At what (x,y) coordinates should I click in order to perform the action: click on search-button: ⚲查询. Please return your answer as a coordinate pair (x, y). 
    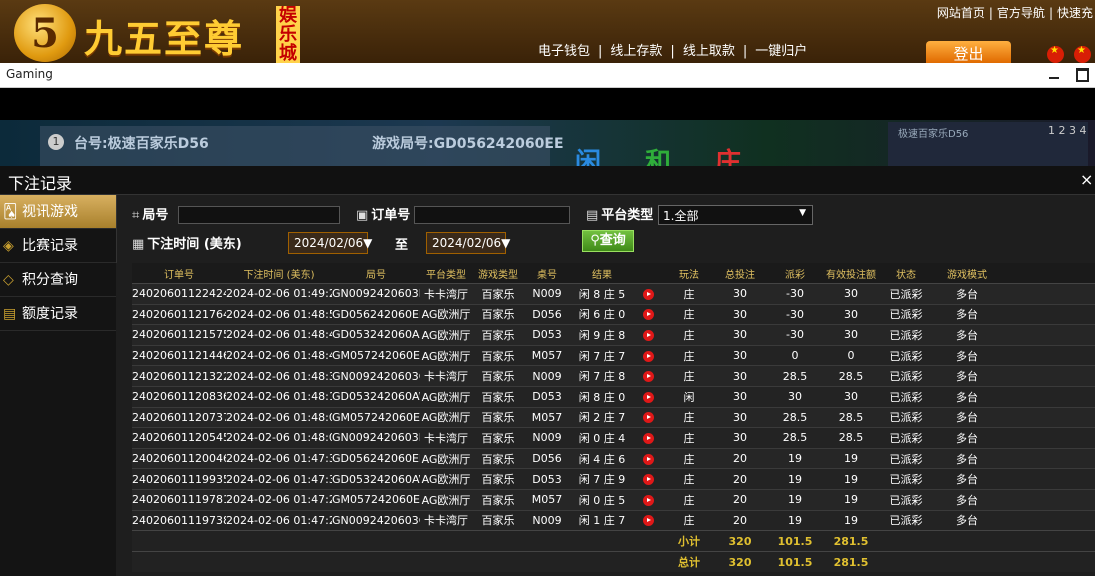
    Looking at the image, I should click on (608, 241).